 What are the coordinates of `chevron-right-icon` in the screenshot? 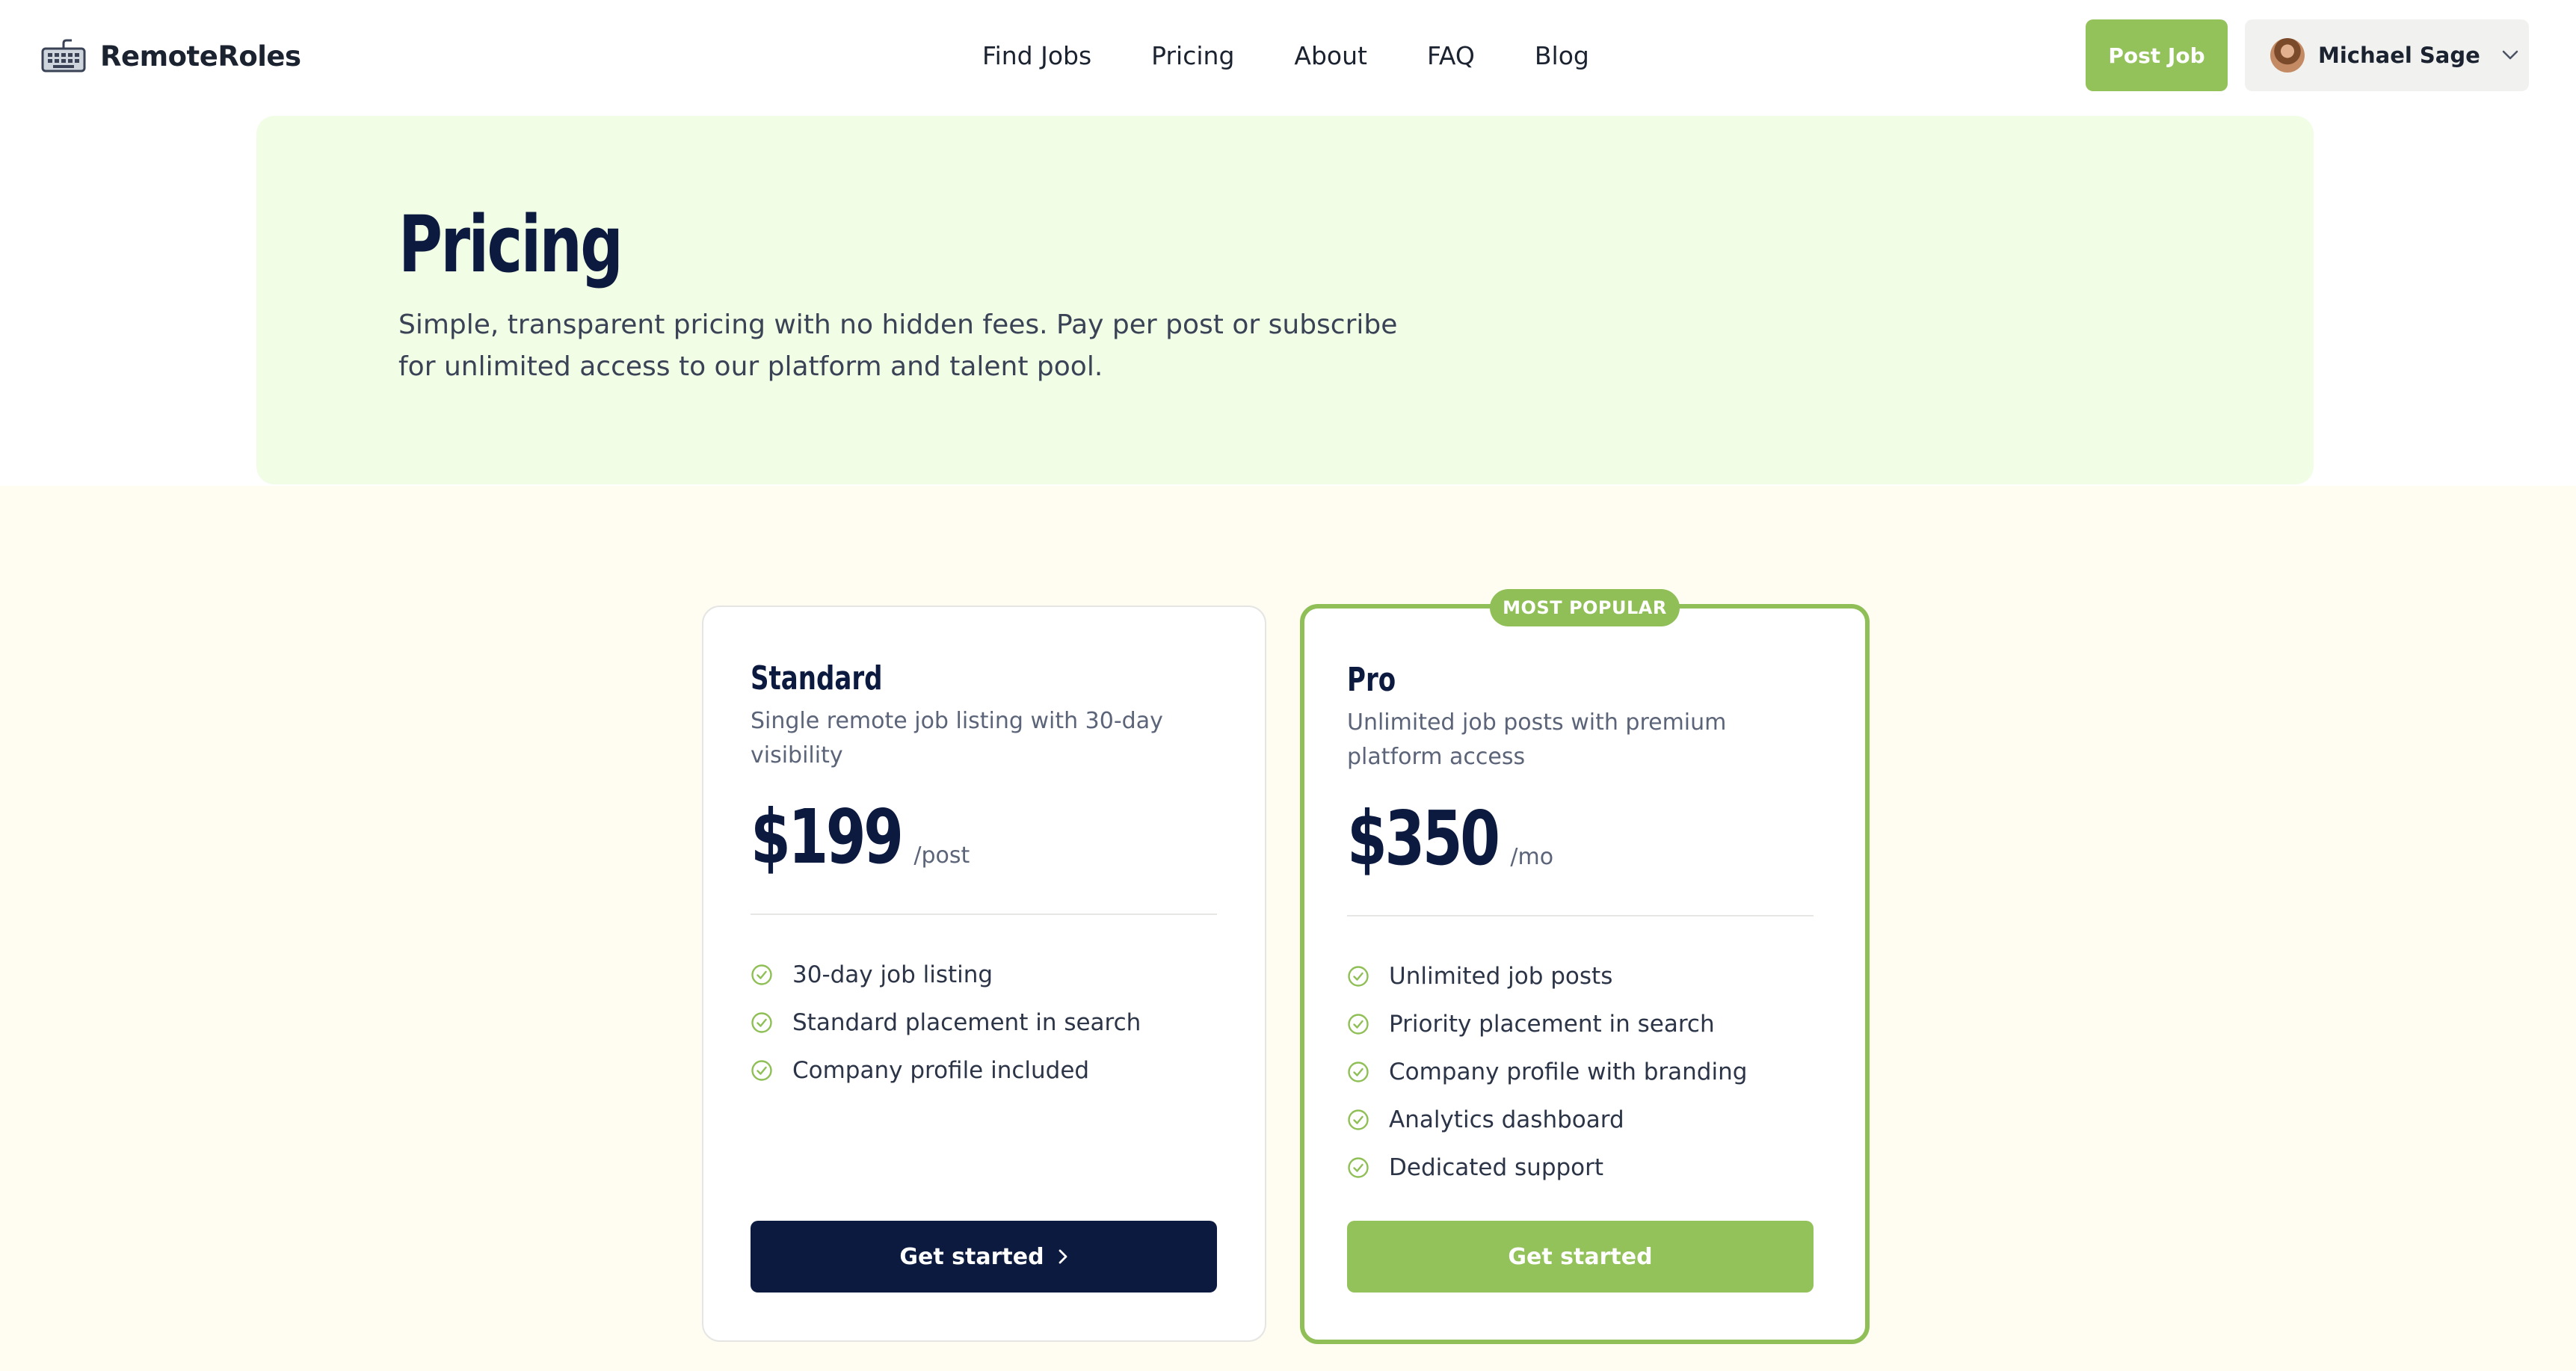 It's located at (1063, 1257).